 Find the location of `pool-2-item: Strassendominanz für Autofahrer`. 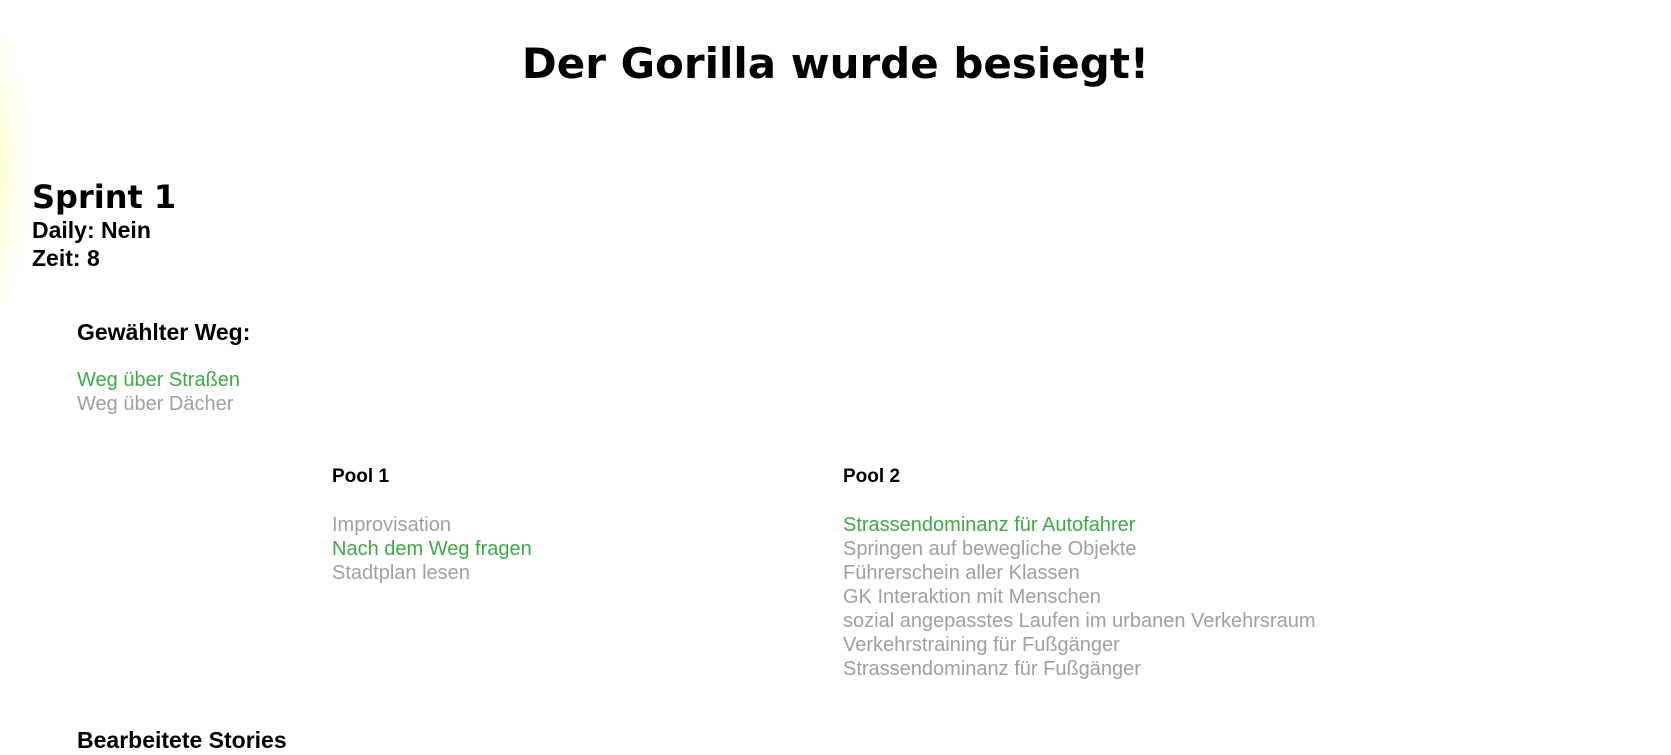

pool-2-item: Strassendominanz für Autofahrer is located at coordinates (1079, 525).